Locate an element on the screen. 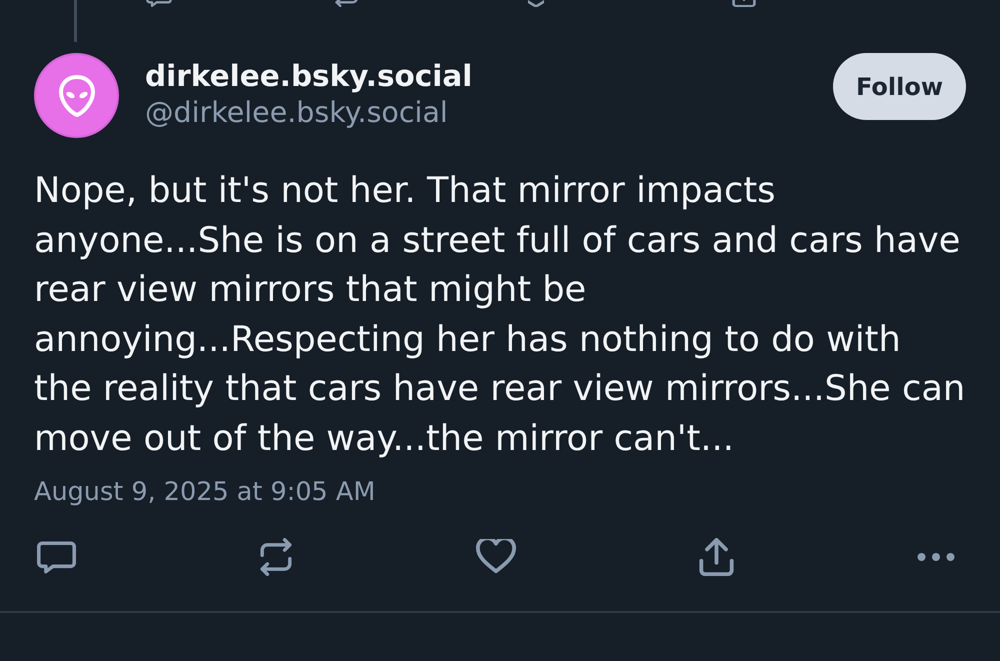 Image resolution: width=1000 pixels, height=661 pixels. share-icon is located at coordinates (716, 557).